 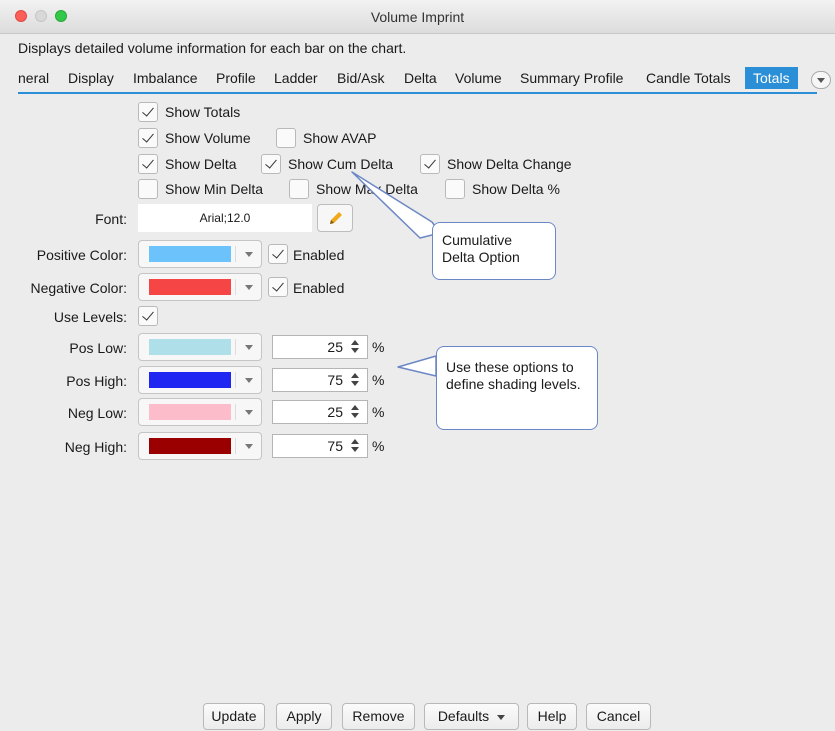 I want to click on cum-delta-callout-pointer, so click(x=396, y=205).